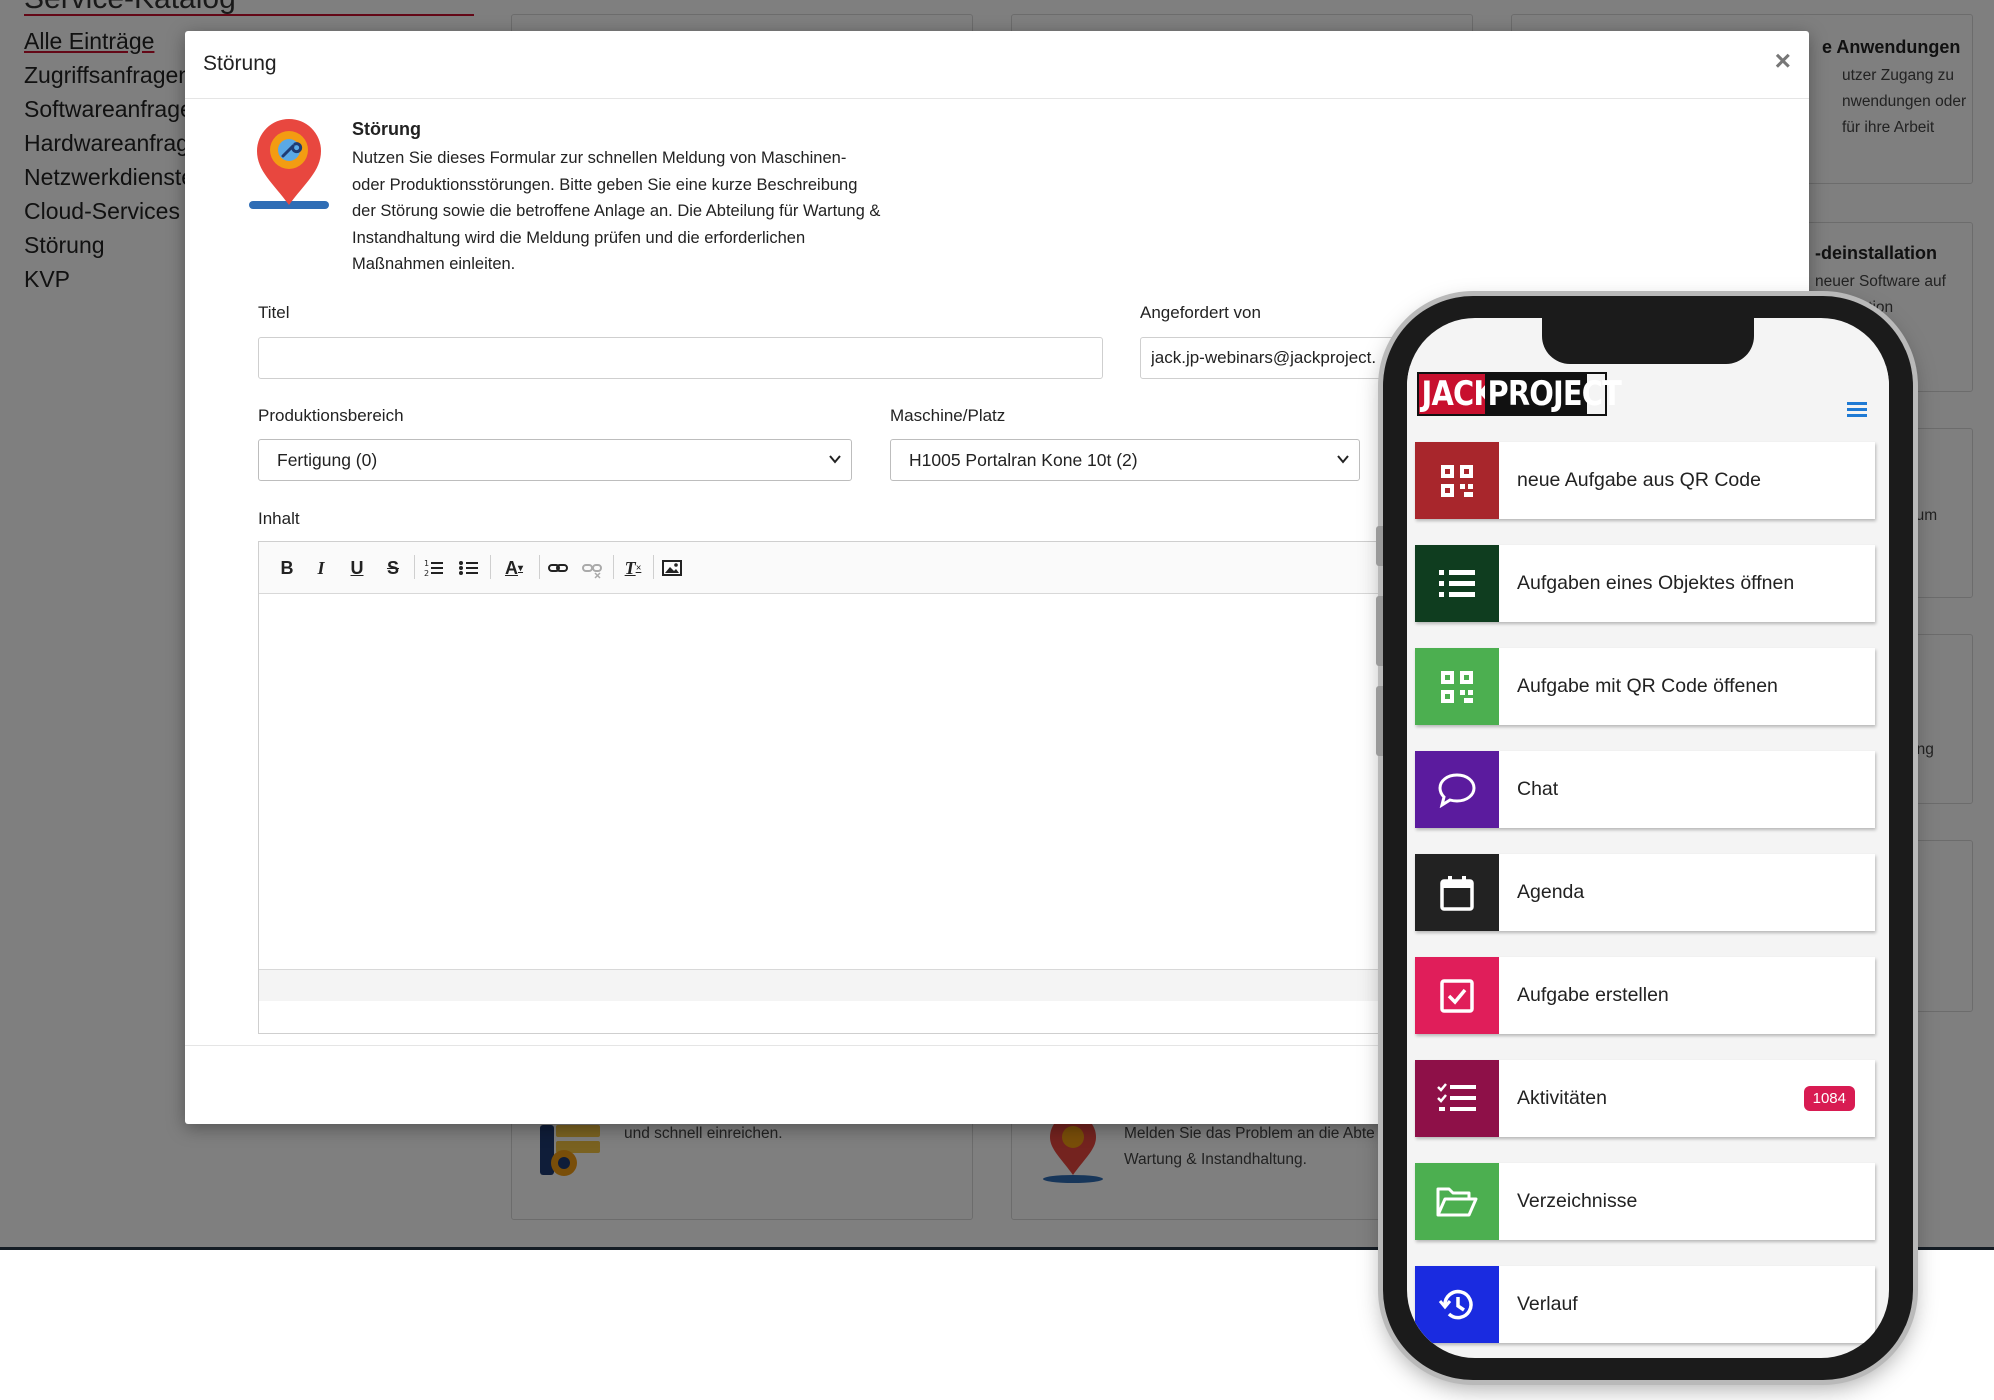  I want to click on requested-by-input, so click(1270, 358).